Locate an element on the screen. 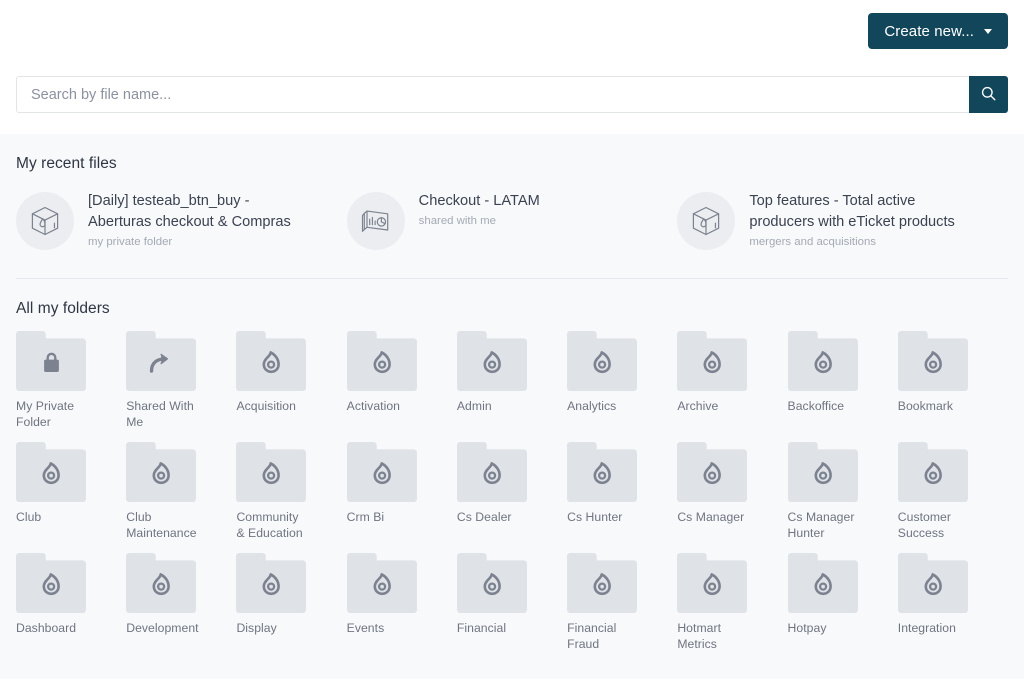 Image resolution: width=1024 pixels, height=681 pixels. folder-item: Hotpay is located at coordinates (842, 602).